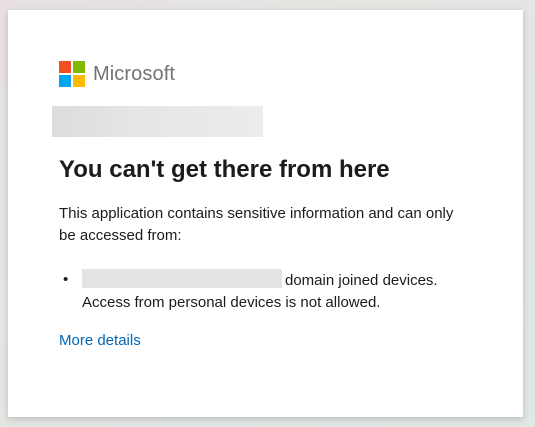  What do you see at coordinates (157, 121) in the screenshot?
I see `account-redacted-block` at bounding box center [157, 121].